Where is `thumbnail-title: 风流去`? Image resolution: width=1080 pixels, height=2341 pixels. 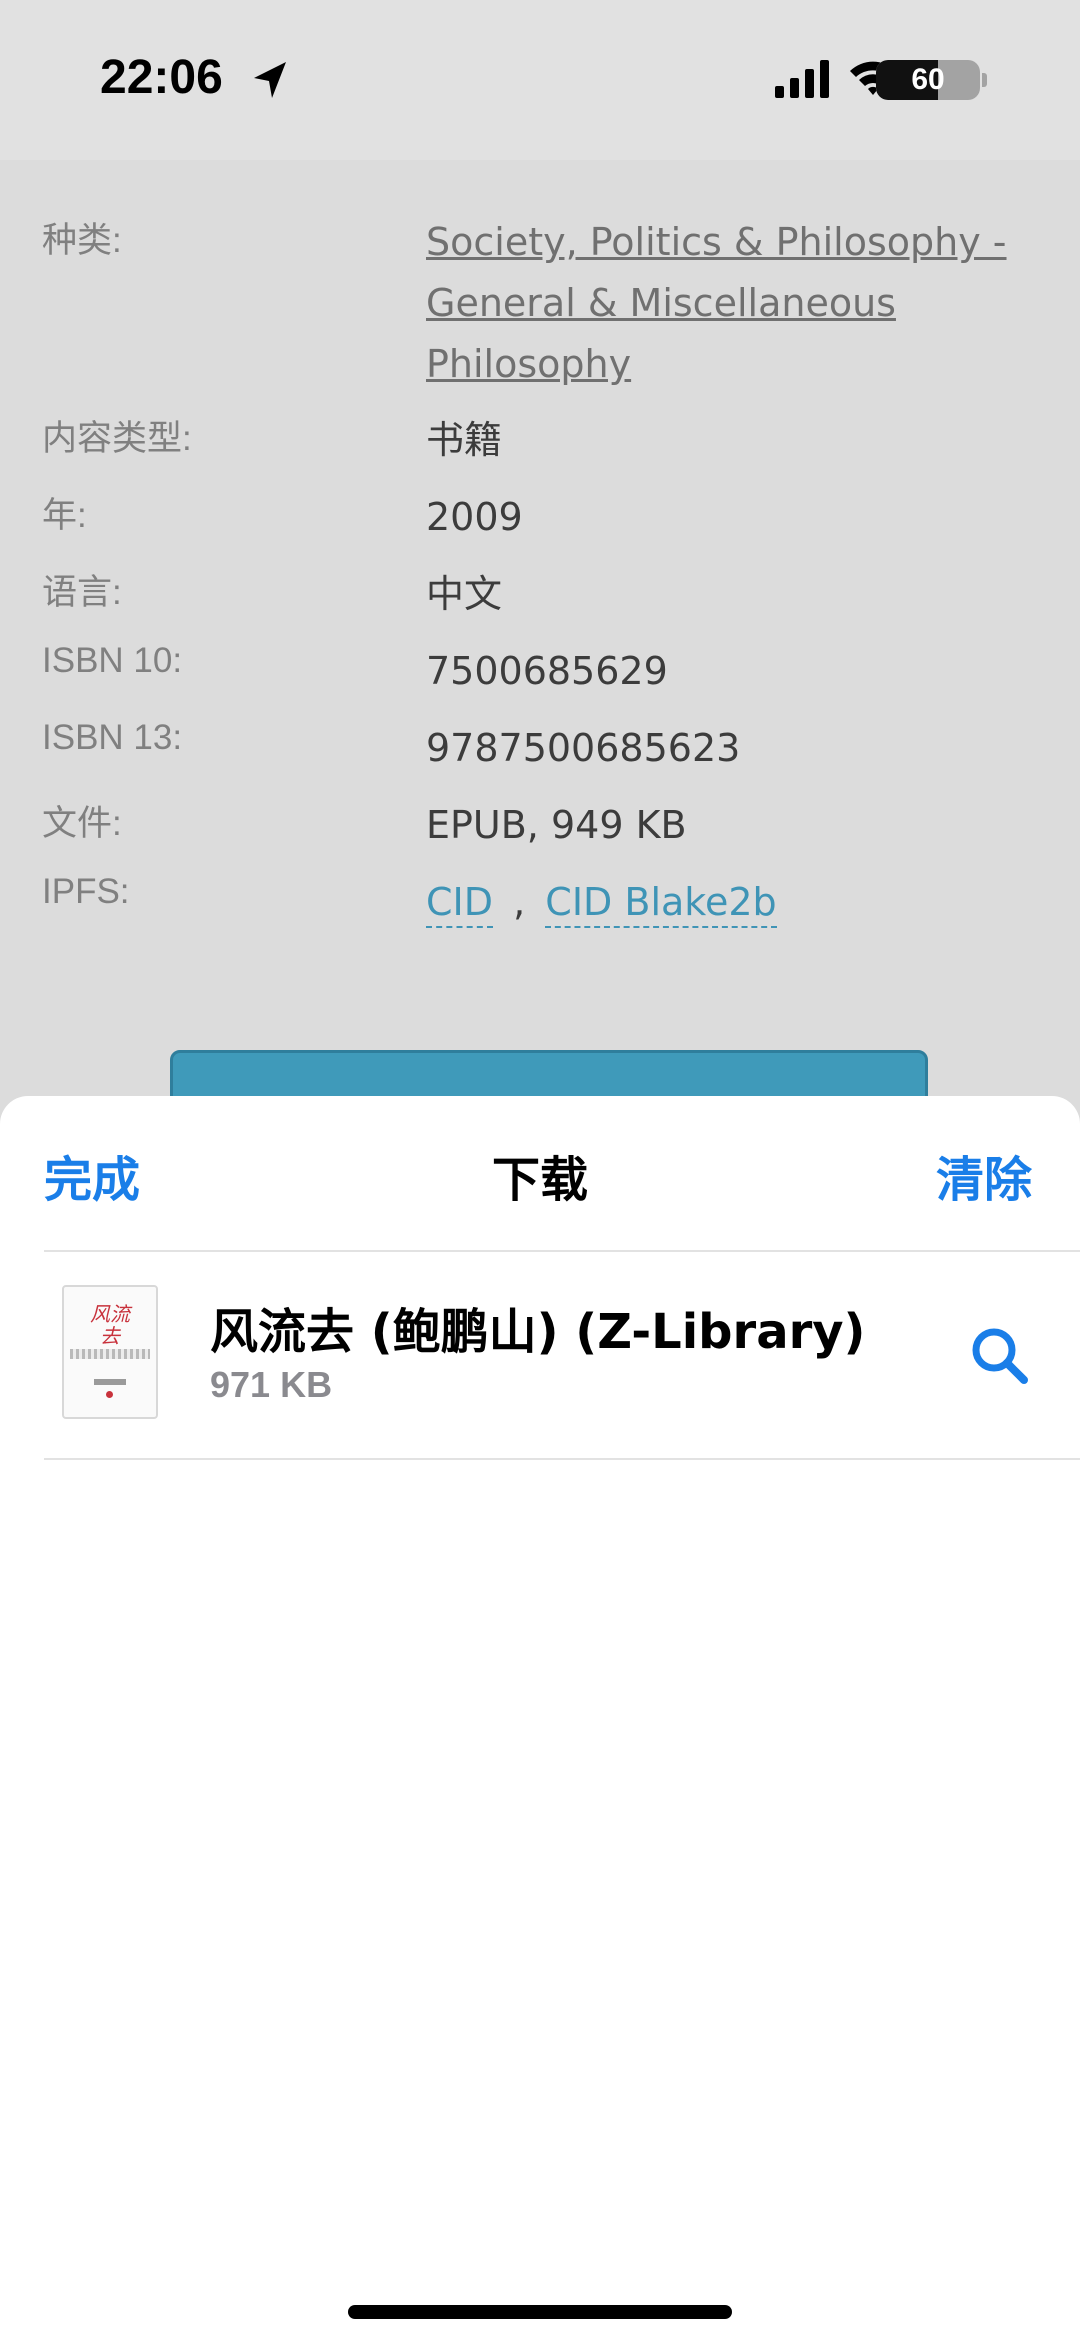
thumbnail-title: 风流去 is located at coordinates (110, 1325).